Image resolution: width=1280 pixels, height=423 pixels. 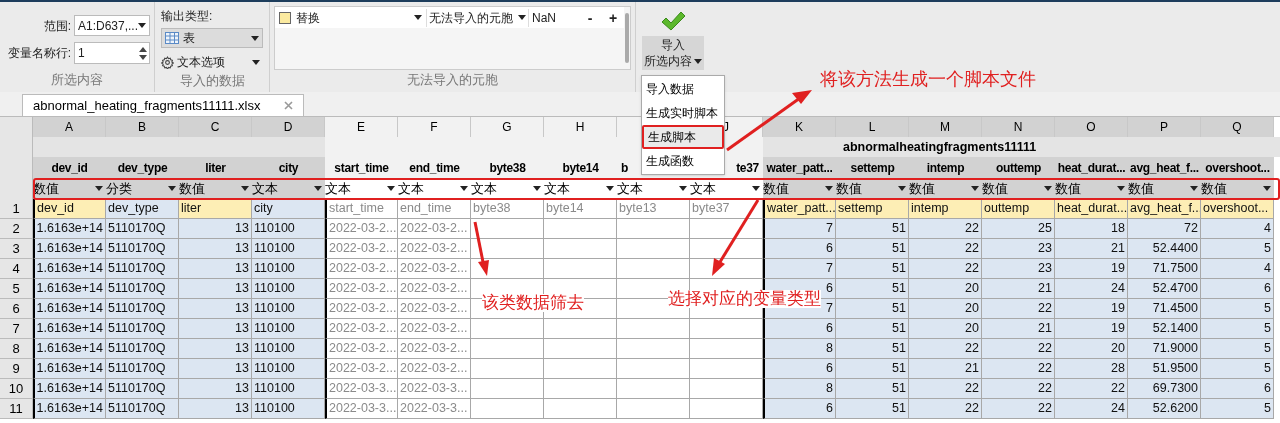 I want to click on row-number: 7, so click(x=16, y=329).